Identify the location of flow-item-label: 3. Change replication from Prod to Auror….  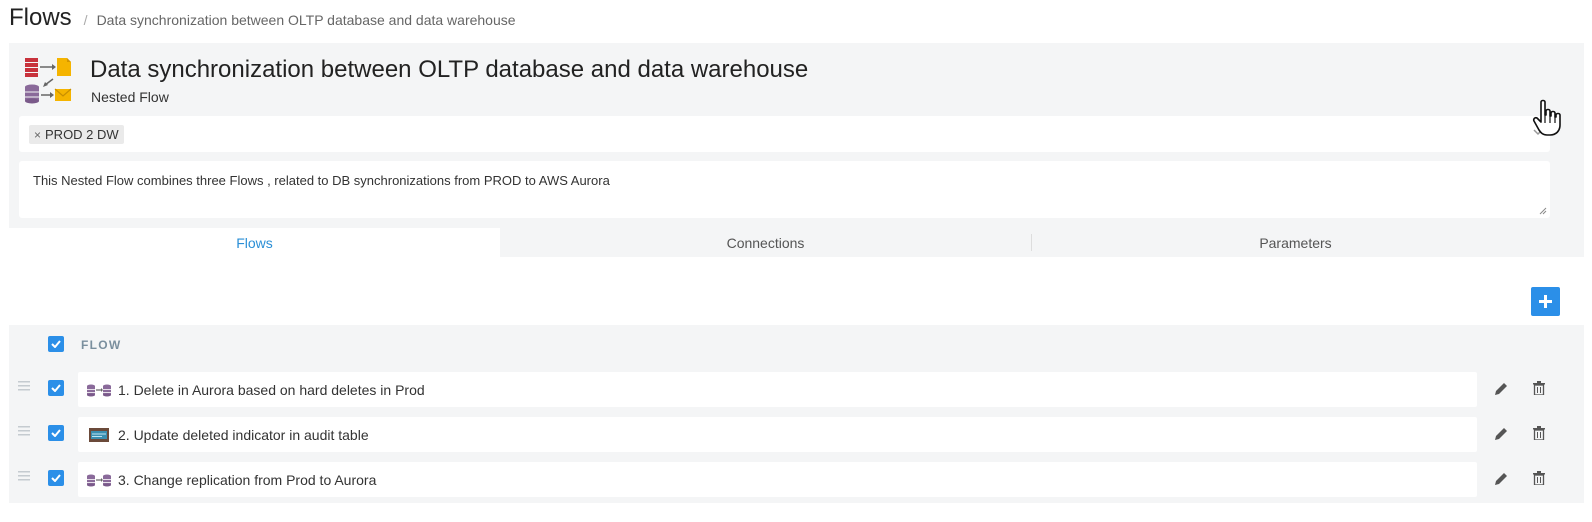
(247, 479).